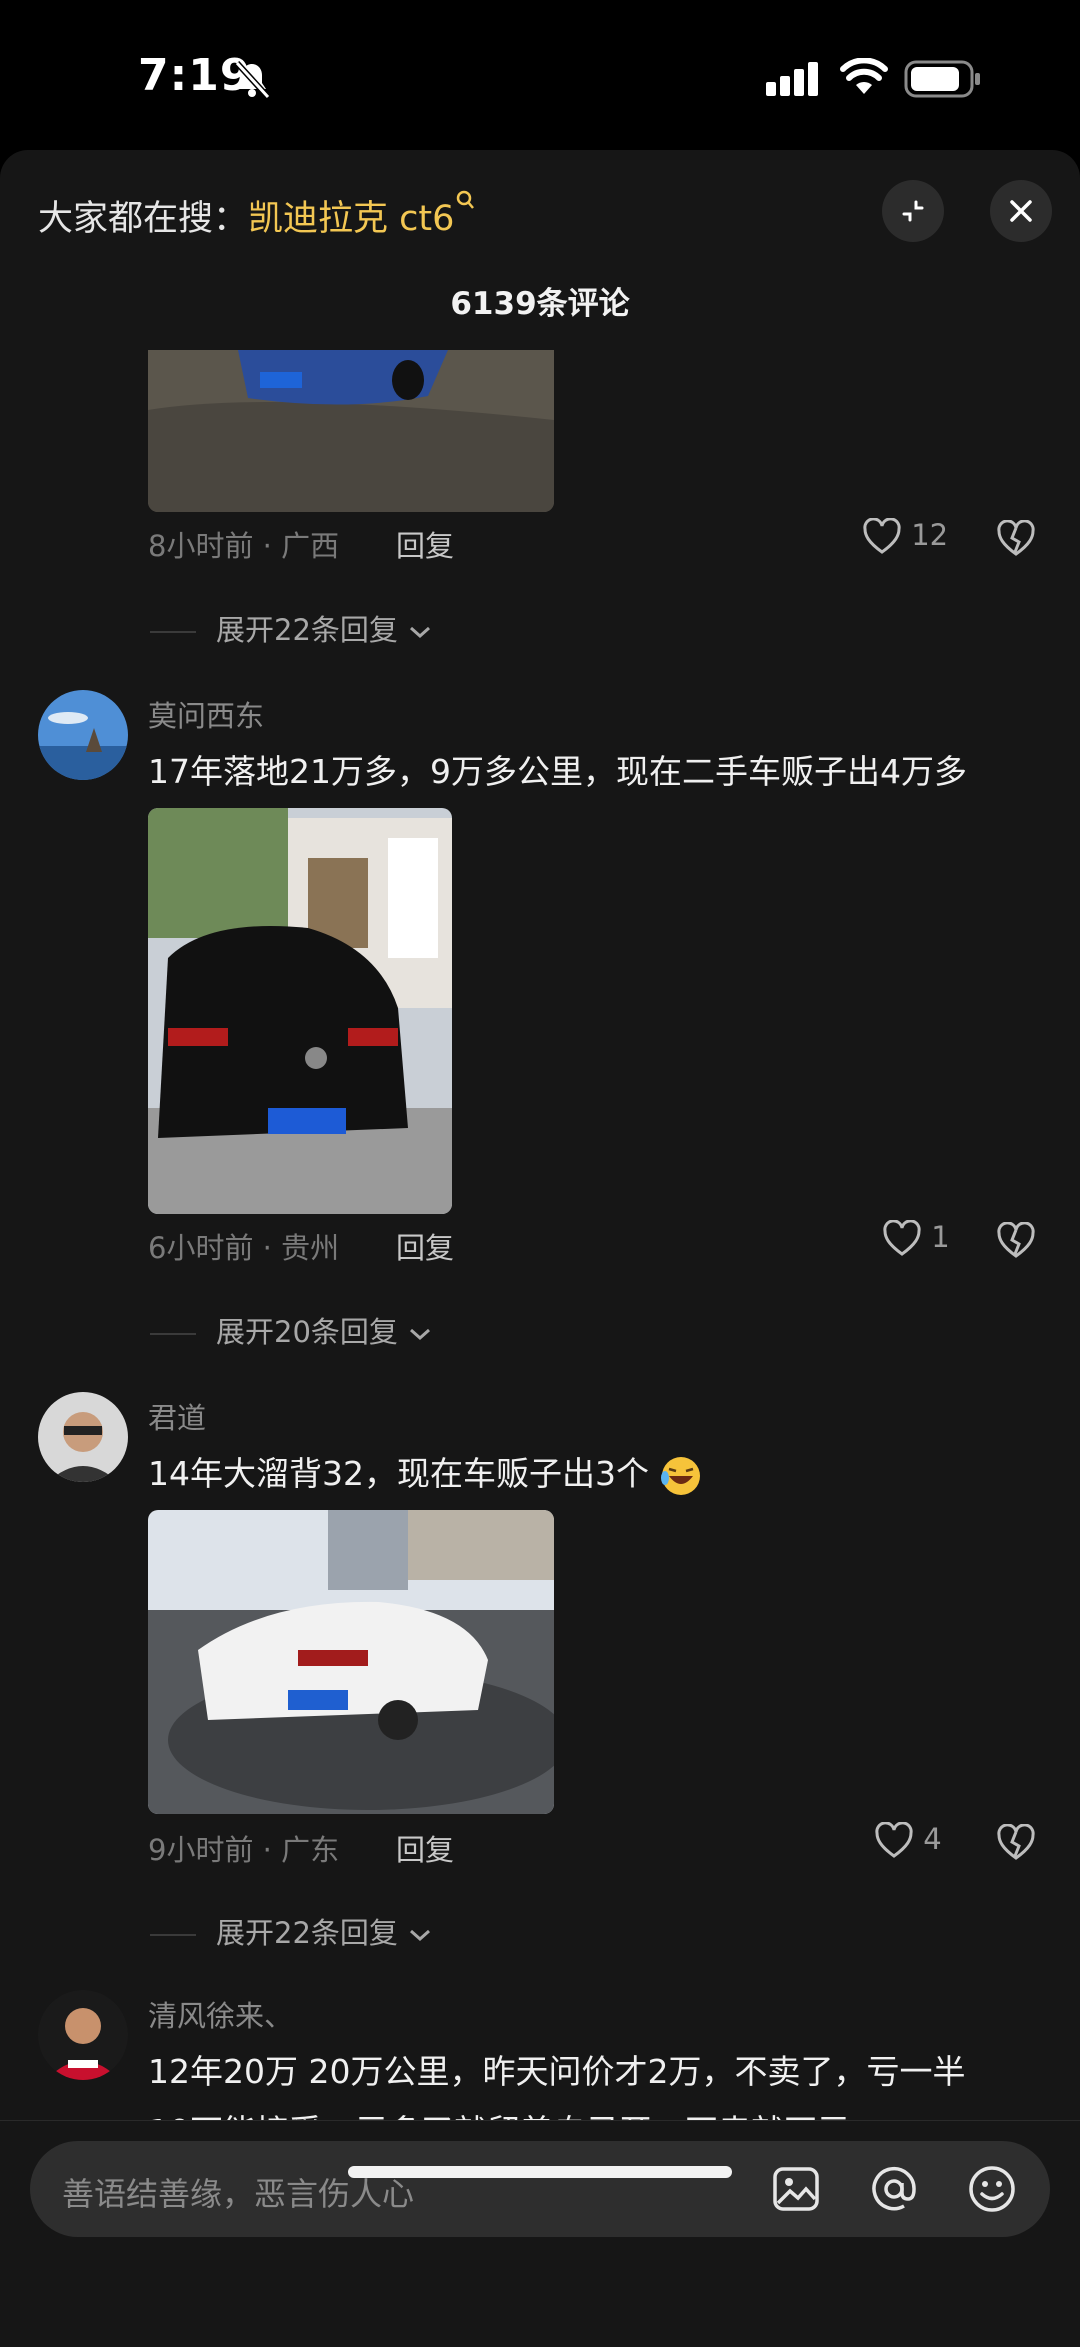 The height and width of the screenshot is (2347, 1080). I want to click on comment-meta: 8小时前 · 广西, so click(244, 546).